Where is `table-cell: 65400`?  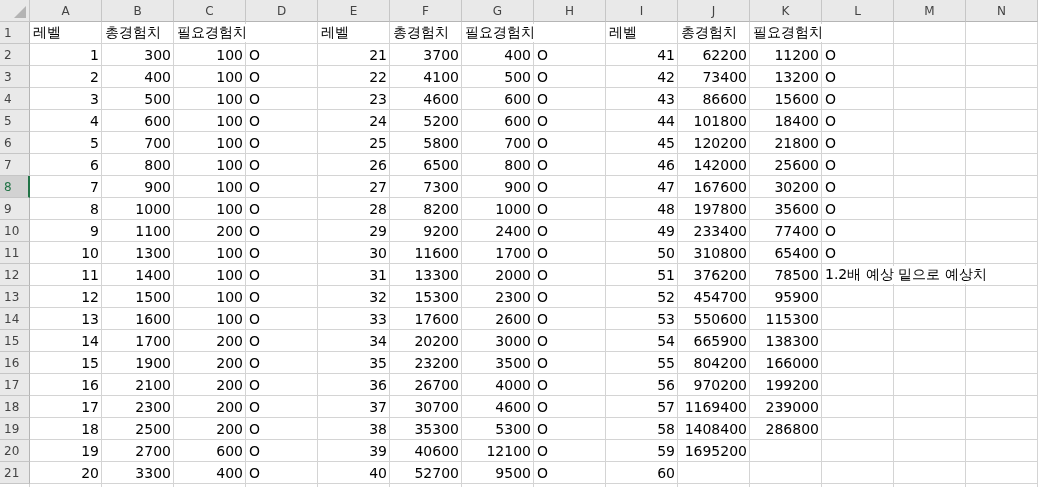
table-cell: 65400 is located at coordinates (796, 253).